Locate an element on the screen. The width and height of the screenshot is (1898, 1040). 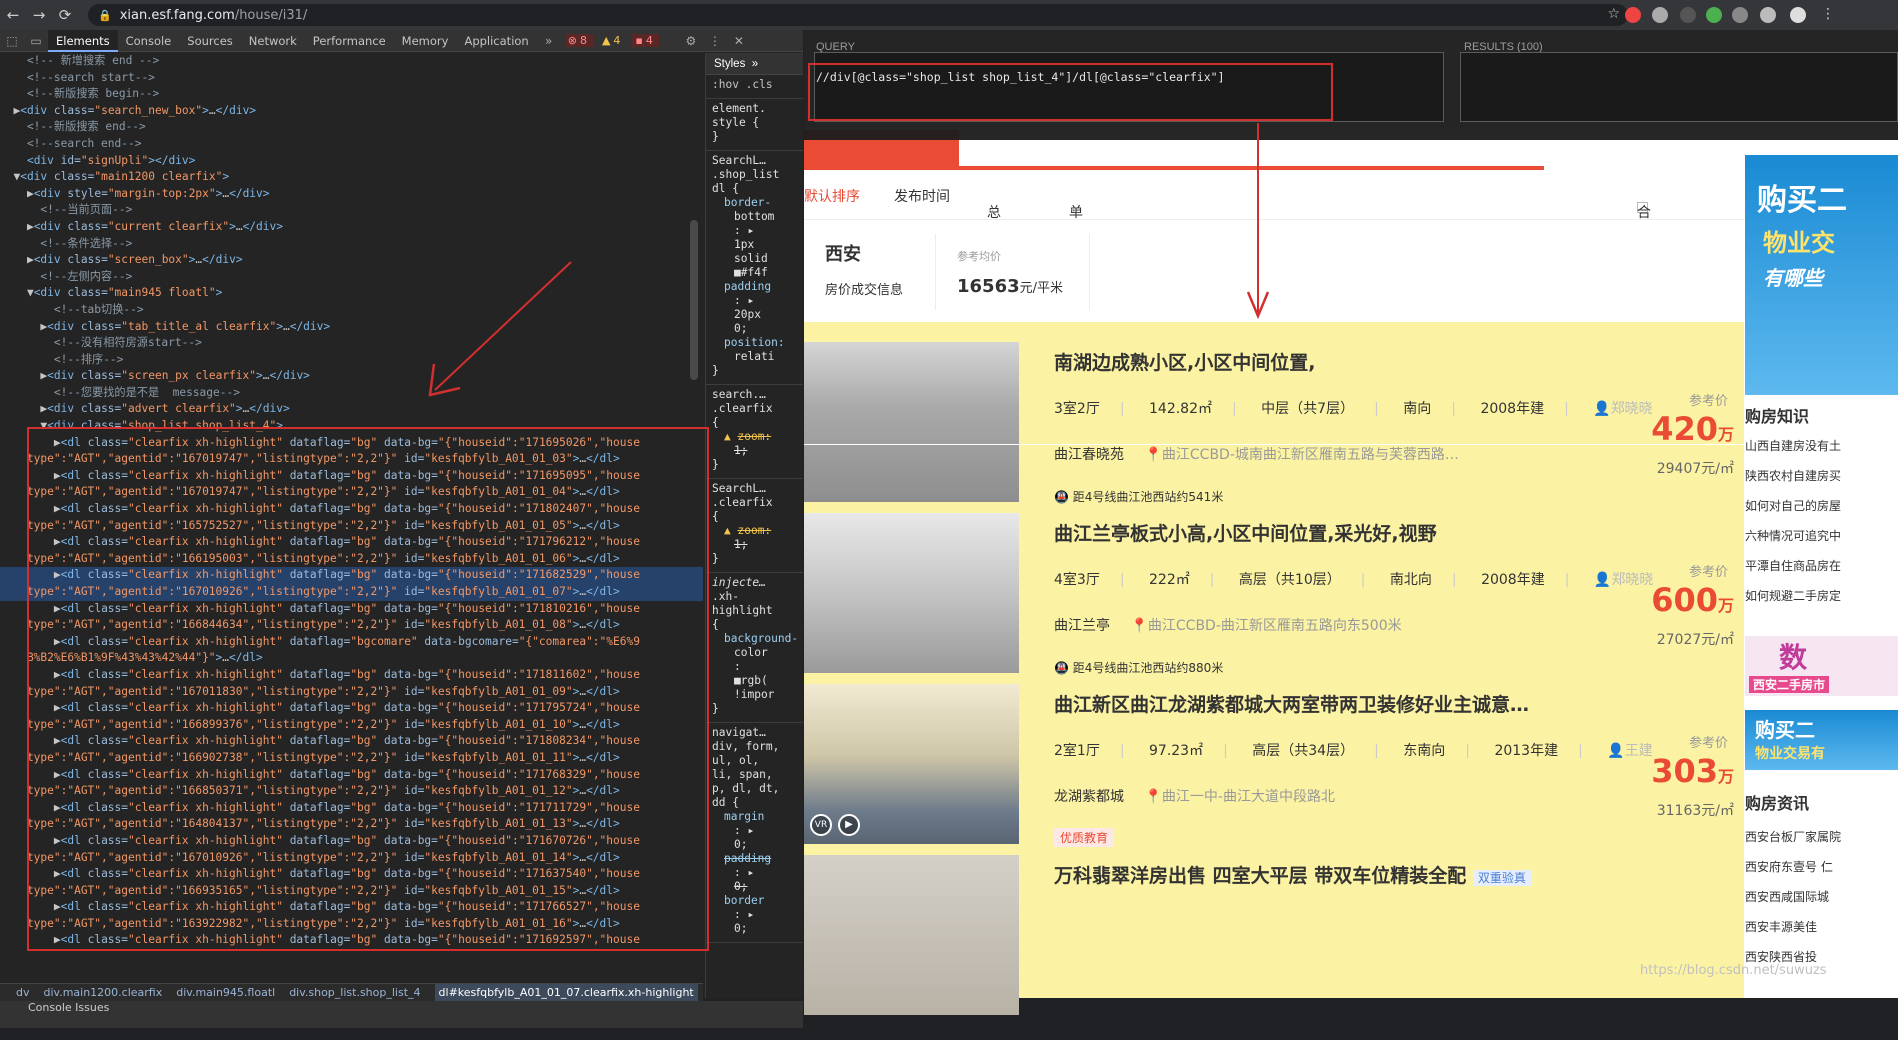
watermark: https://blog.csdn.net/suwuzs is located at coordinates (1733, 970).